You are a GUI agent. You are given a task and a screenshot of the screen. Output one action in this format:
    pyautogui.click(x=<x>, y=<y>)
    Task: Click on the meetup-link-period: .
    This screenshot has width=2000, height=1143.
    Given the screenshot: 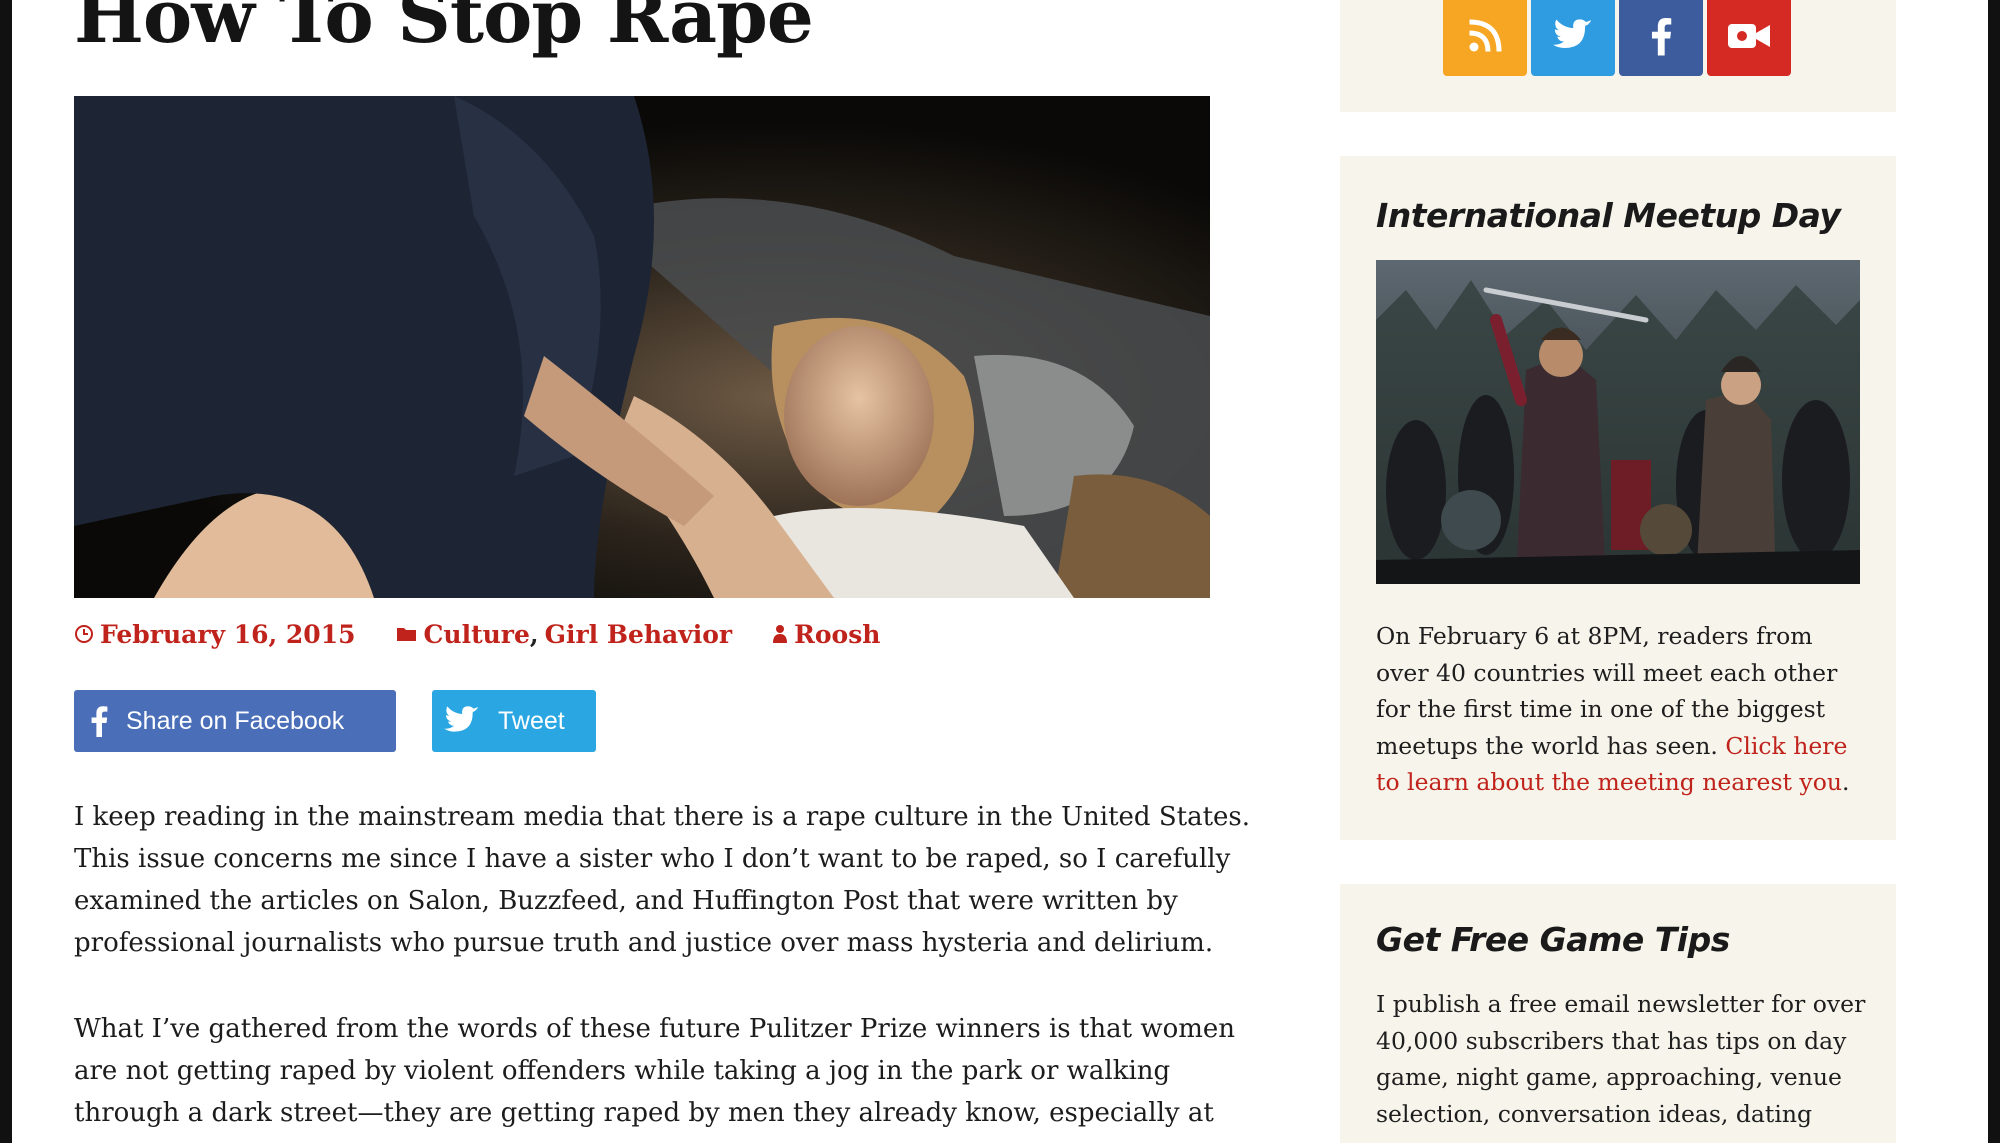 What is the action you would take?
    pyautogui.click(x=1845, y=782)
    